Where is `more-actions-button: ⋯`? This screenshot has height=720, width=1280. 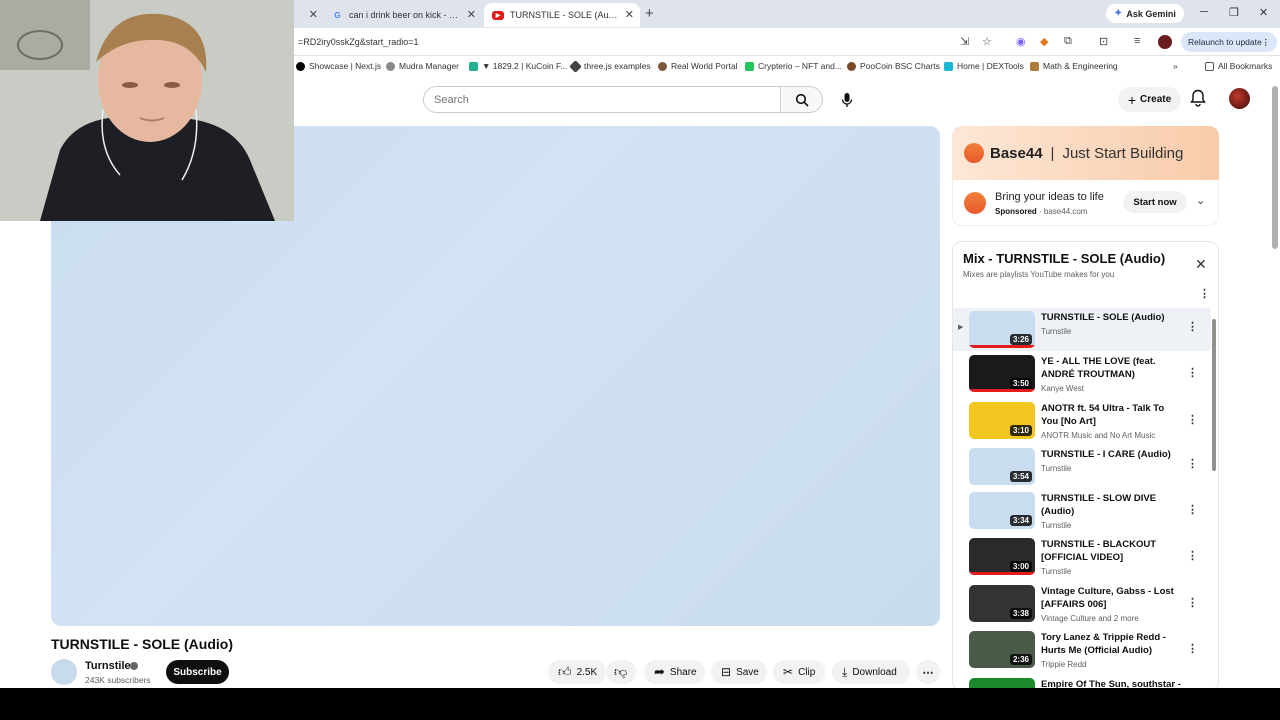 more-actions-button: ⋯ is located at coordinates (928, 672).